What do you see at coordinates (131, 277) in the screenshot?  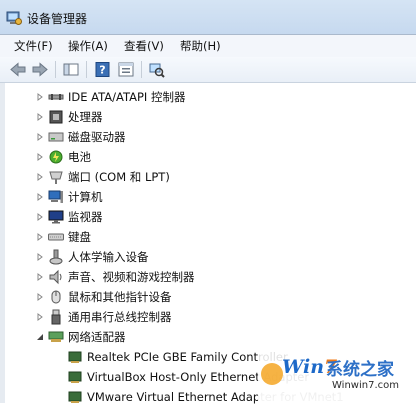 I see `tree-item-label: 声音、视频和游戏控制器` at bounding box center [131, 277].